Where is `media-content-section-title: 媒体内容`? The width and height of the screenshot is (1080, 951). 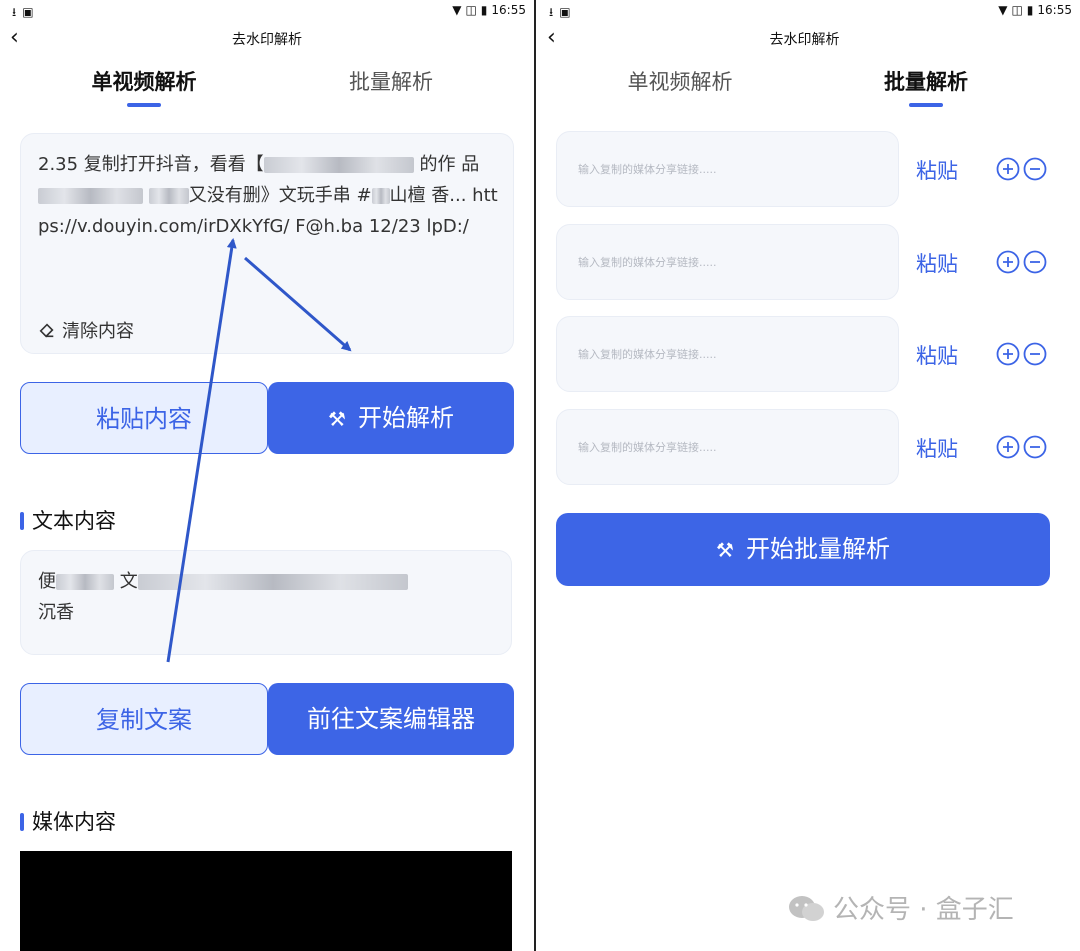 media-content-section-title: 媒体内容 is located at coordinates (68, 821).